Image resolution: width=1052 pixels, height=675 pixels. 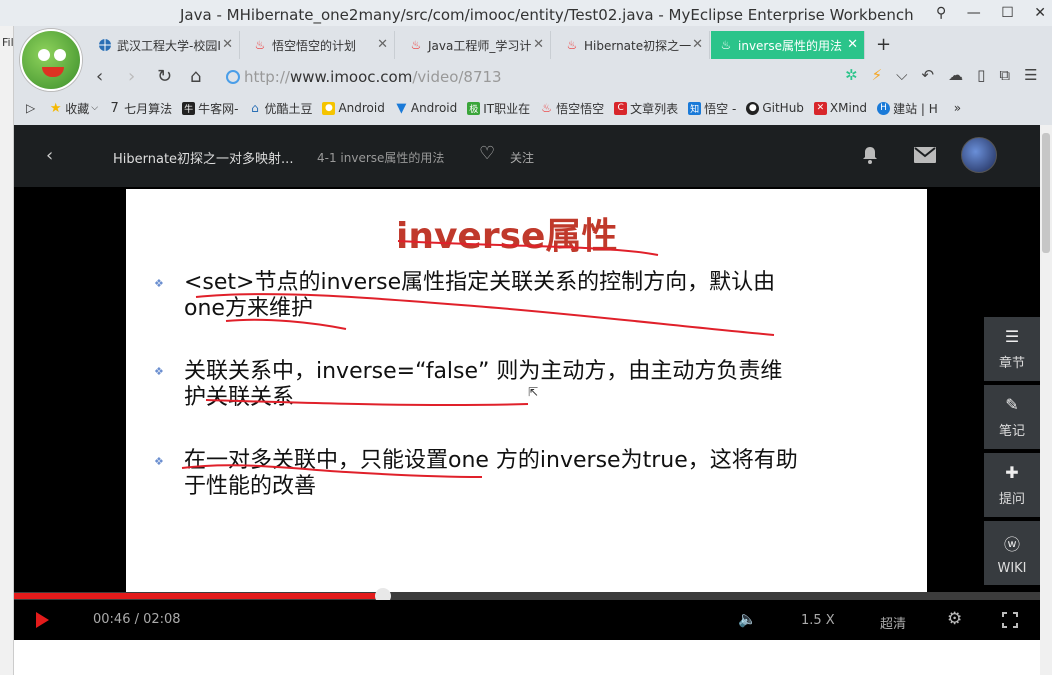 What do you see at coordinates (928, 75) in the screenshot?
I see `undo-icon: ↶` at bounding box center [928, 75].